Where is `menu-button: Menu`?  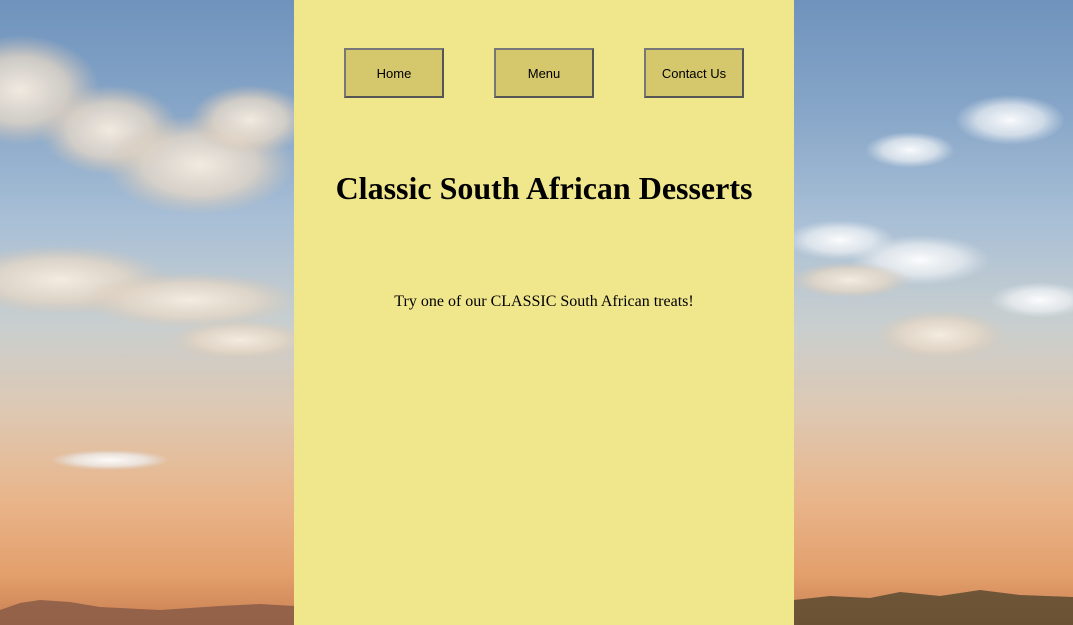
menu-button: Menu is located at coordinates (544, 73).